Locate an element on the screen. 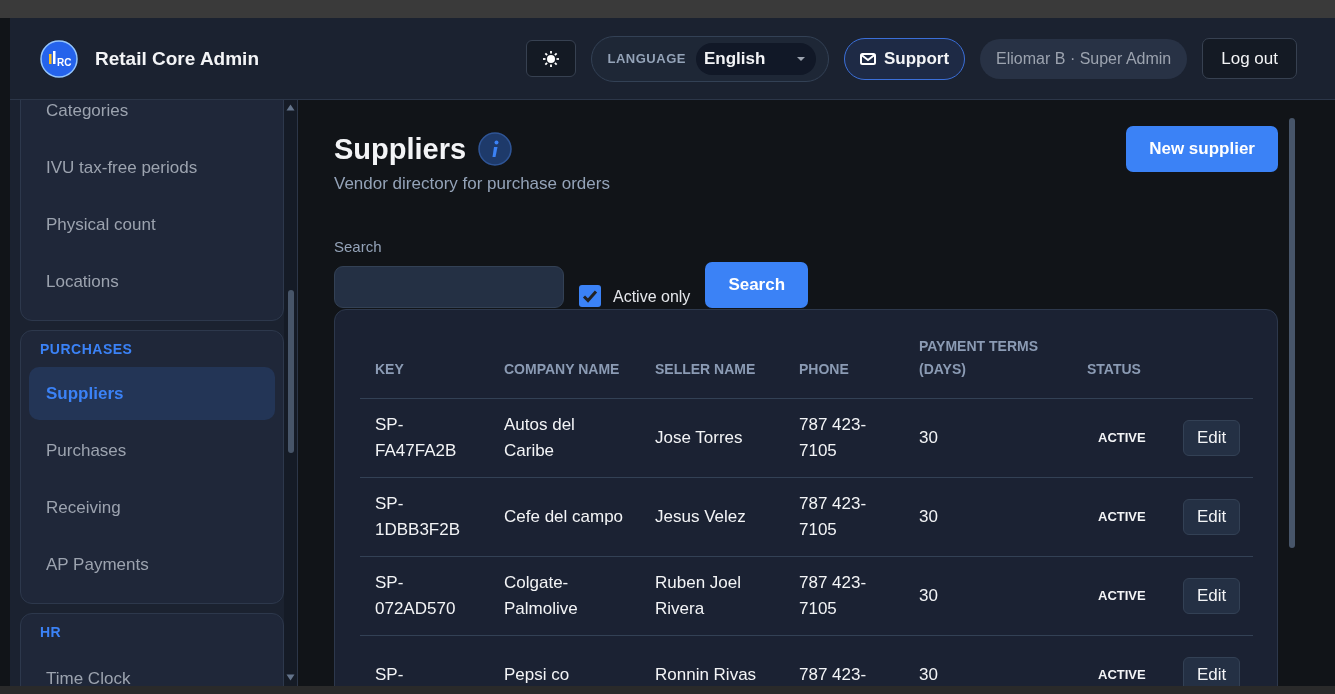 The image size is (1335, 694). table-cell: Ronnin Rivas is located at coordinates (706, 674).